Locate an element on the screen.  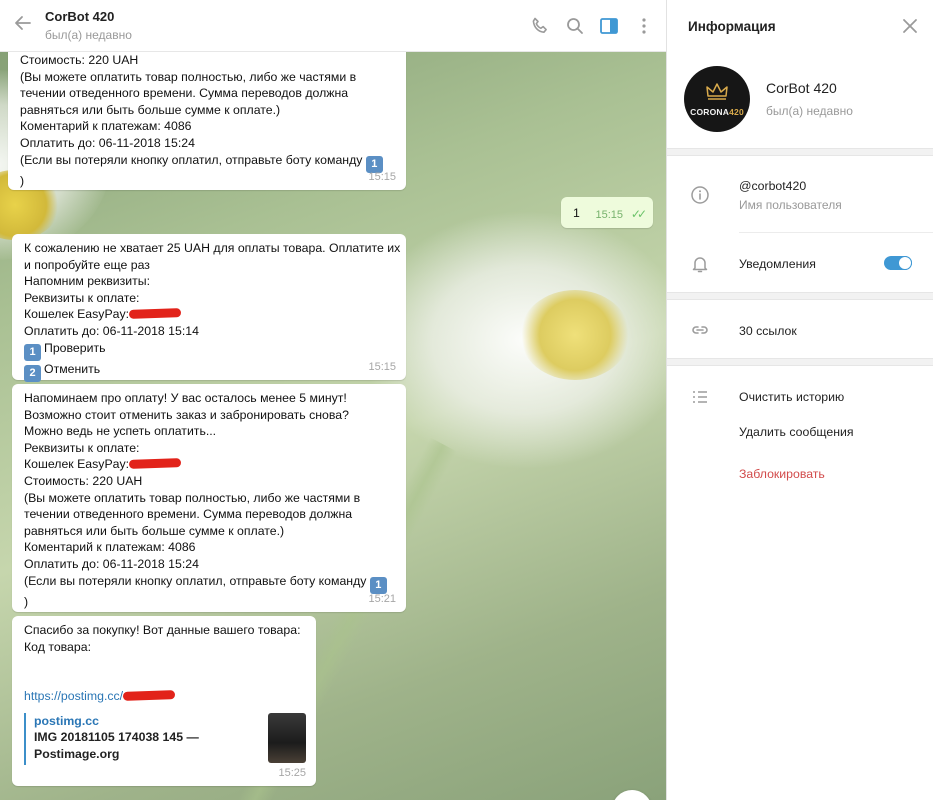
message-line: https://postimg.cc/ is located at coordinates (164, 696).